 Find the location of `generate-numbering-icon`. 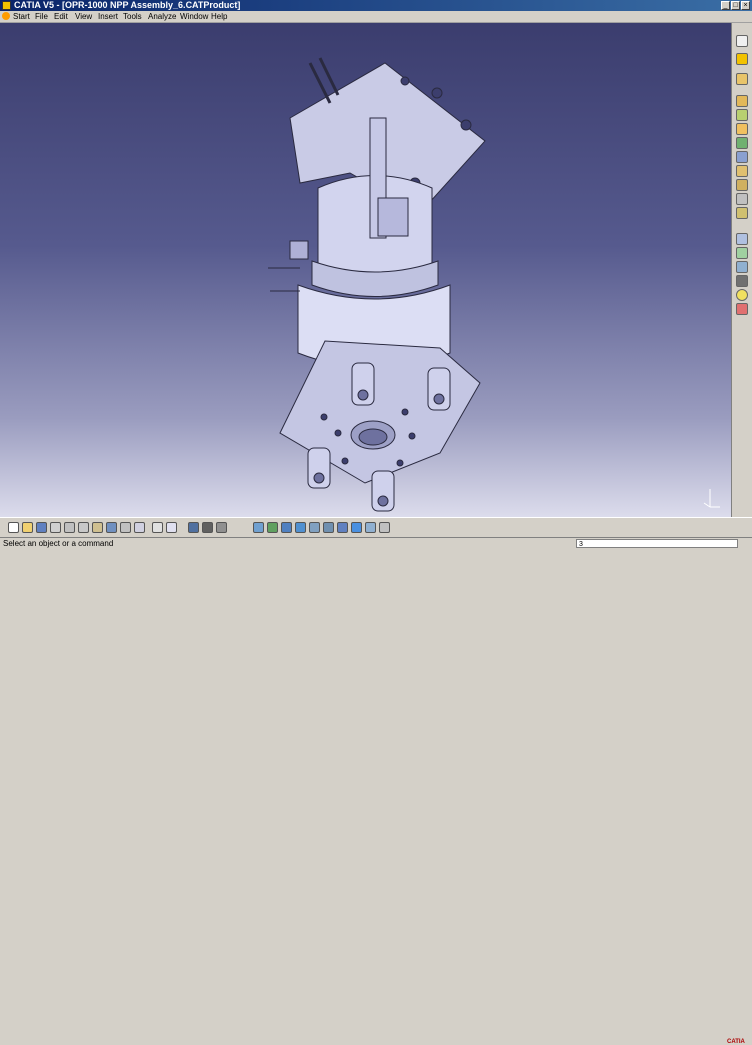

generate-numbering-icon is located at coordinates (742, 171).